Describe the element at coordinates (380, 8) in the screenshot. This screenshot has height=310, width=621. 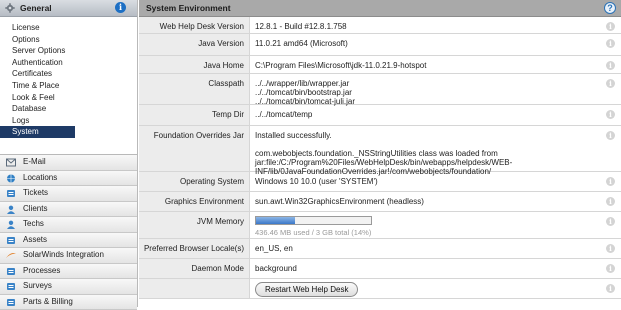
I see `section-header: System Environment ?` at that location.